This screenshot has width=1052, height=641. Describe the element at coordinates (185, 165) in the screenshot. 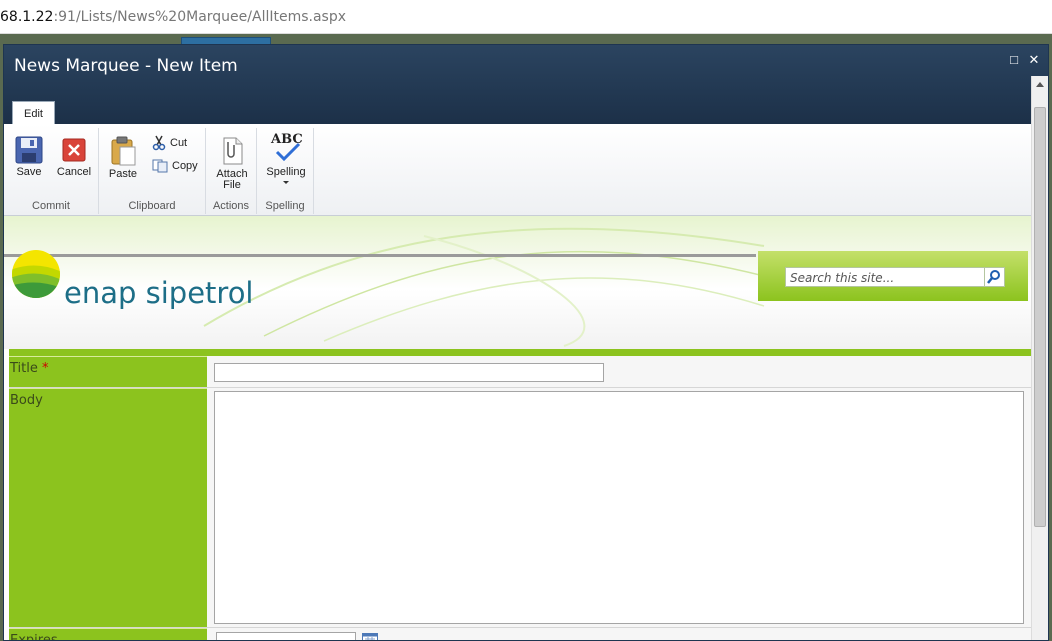

I see `copy-label: Copy` at that location.